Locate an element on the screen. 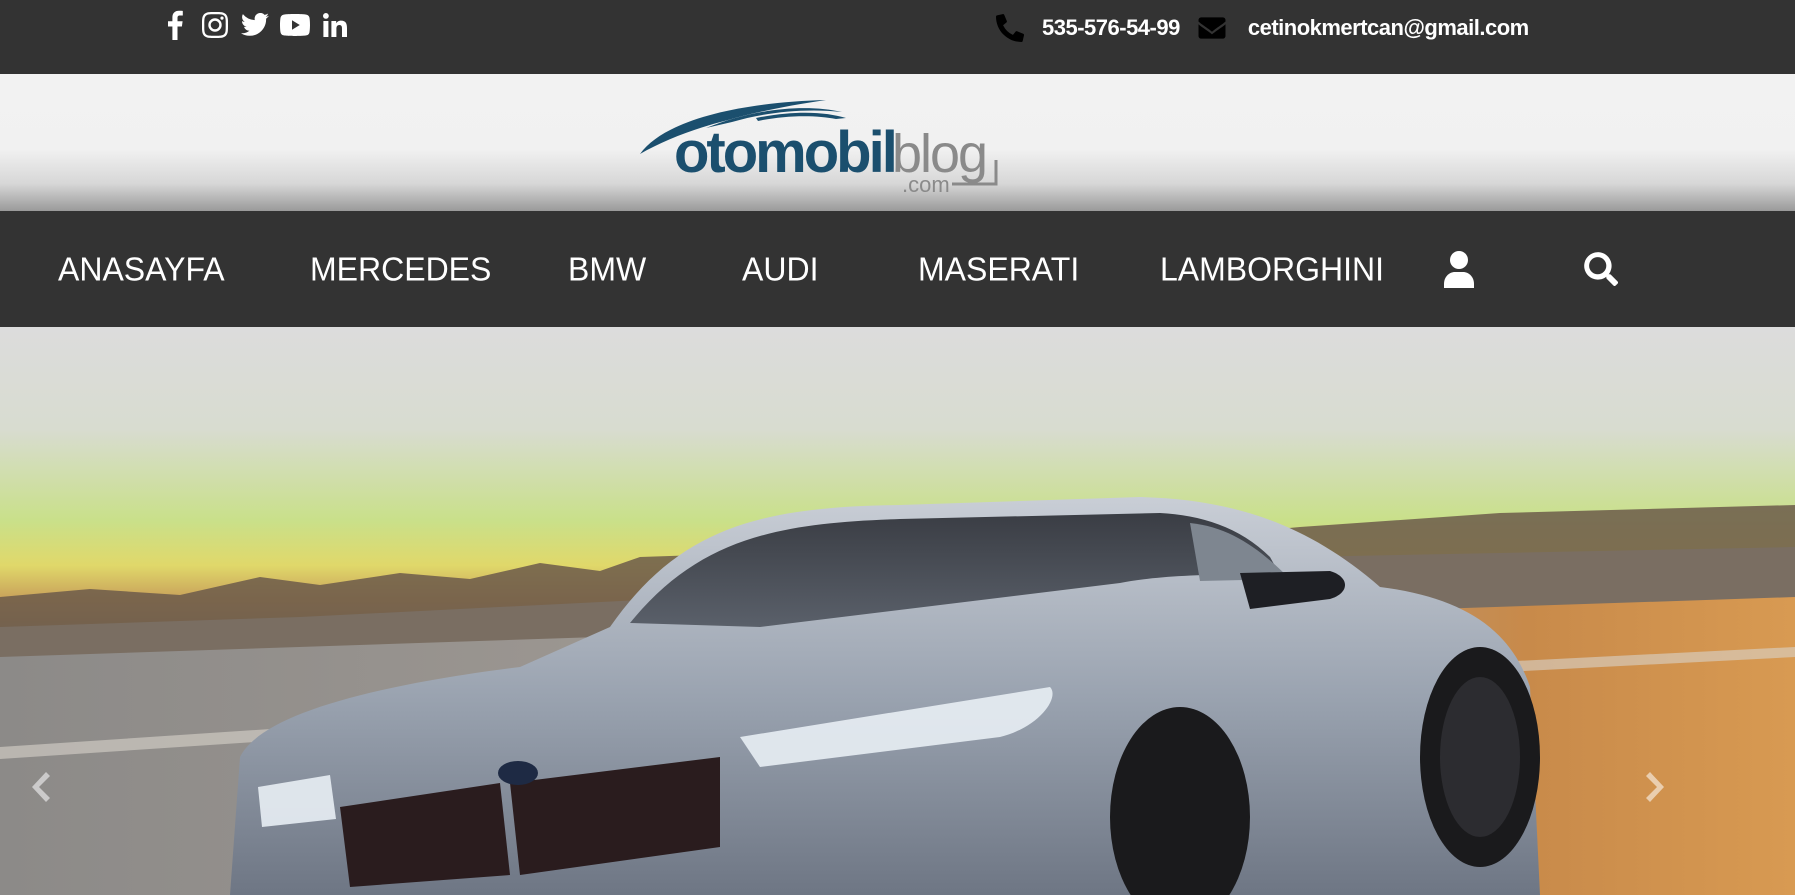 The image size is (1795, 895). twitter-icon is located at coordinates (255, 25).